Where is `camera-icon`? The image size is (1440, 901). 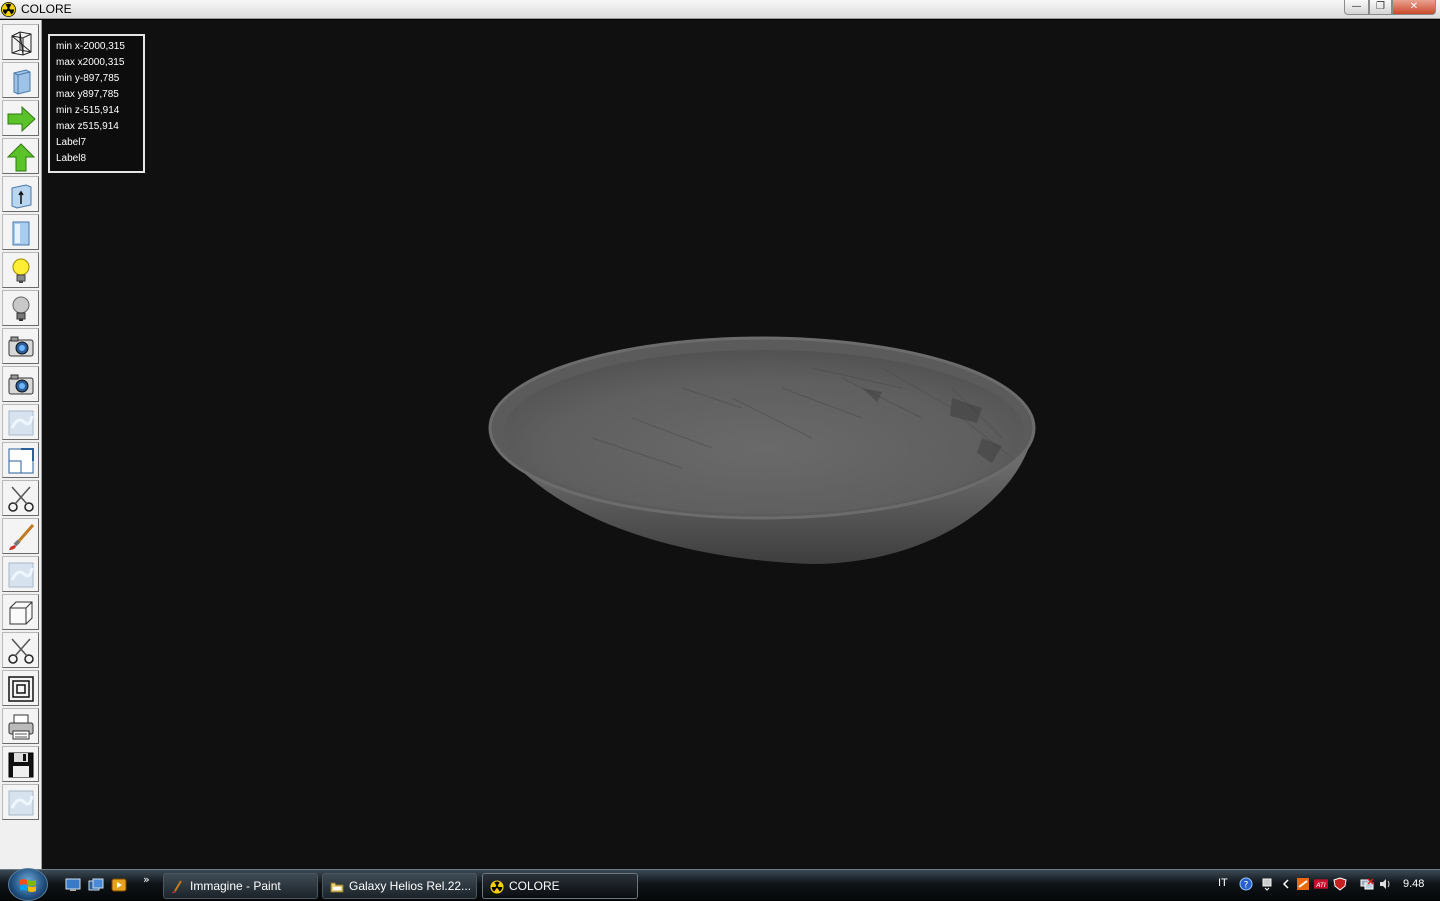
camera-icon is located at coordinates (21, 346).